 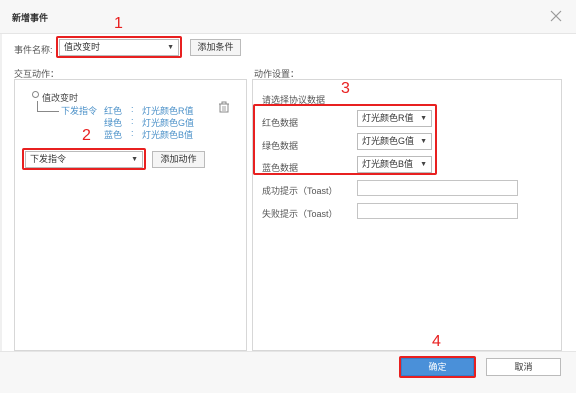 I want to click on add-action-button: 添加动作, so click(x=178, y=159).